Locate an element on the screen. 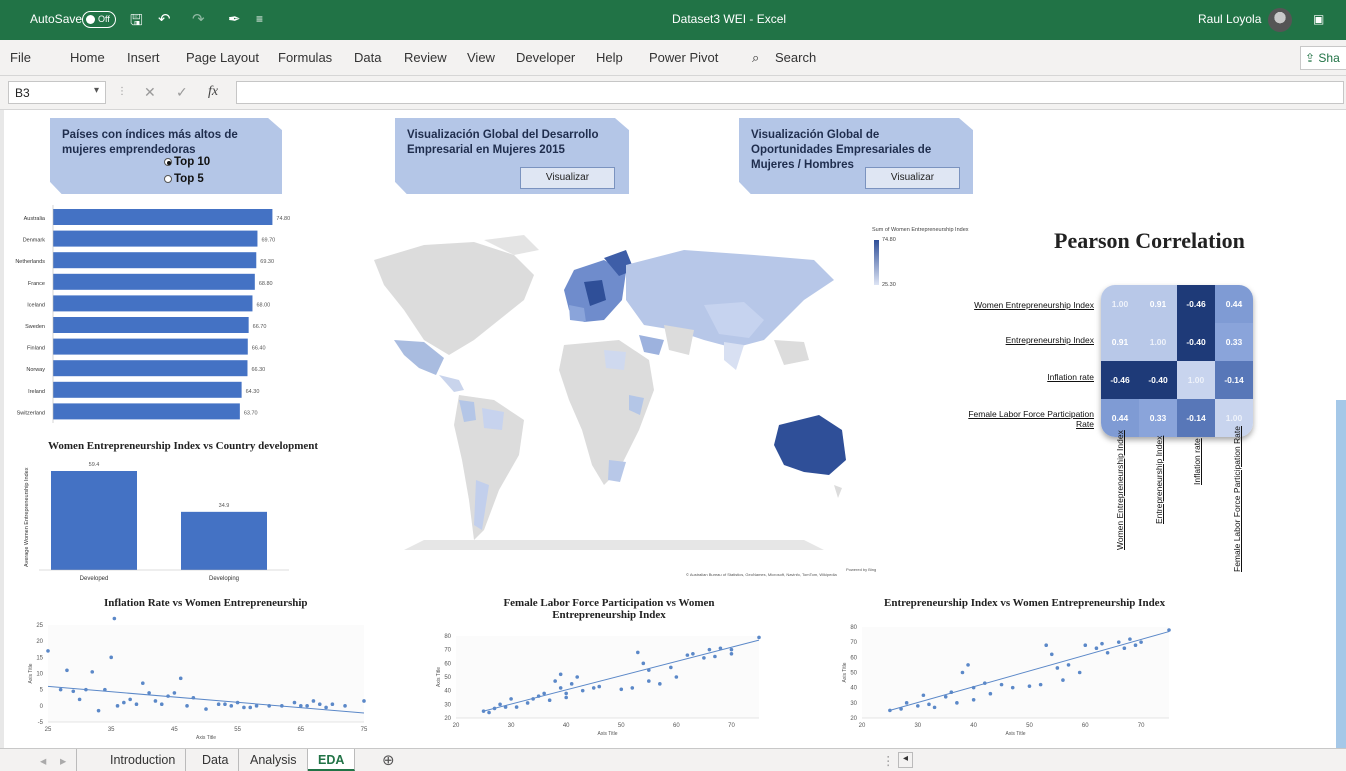 The height and width of the screenshot is (771, 1346). tab-developer: Developer is located at coordinates (545, 57).